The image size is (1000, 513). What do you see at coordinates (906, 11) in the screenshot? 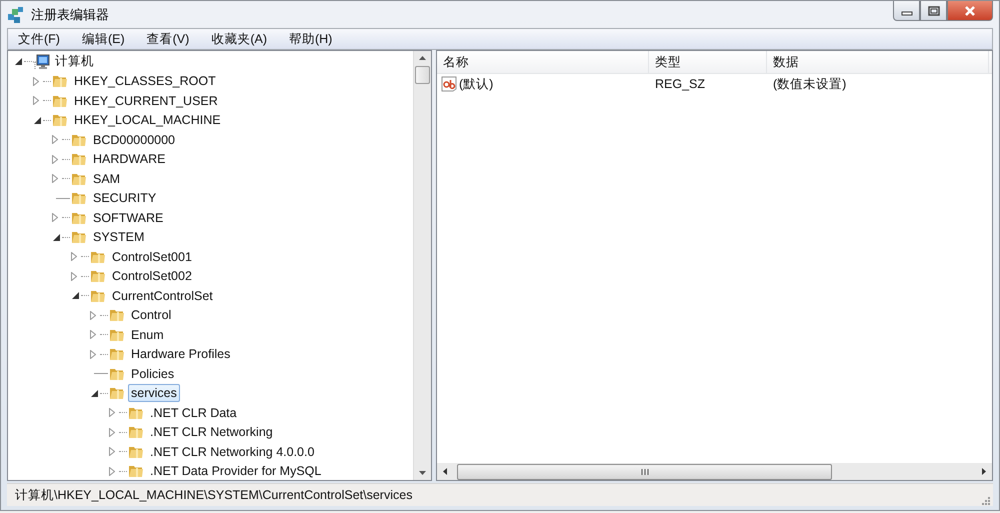
I see `minimize-button` at bounding box center [906, 11].